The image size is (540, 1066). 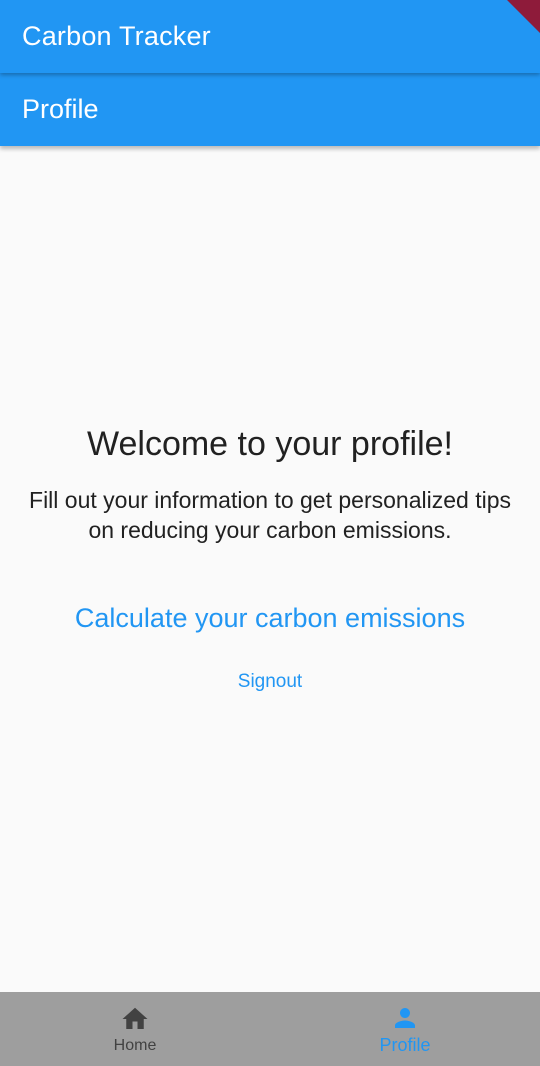 I want to click on nav-label-profile: Profile, so click(x=405, y=1045).